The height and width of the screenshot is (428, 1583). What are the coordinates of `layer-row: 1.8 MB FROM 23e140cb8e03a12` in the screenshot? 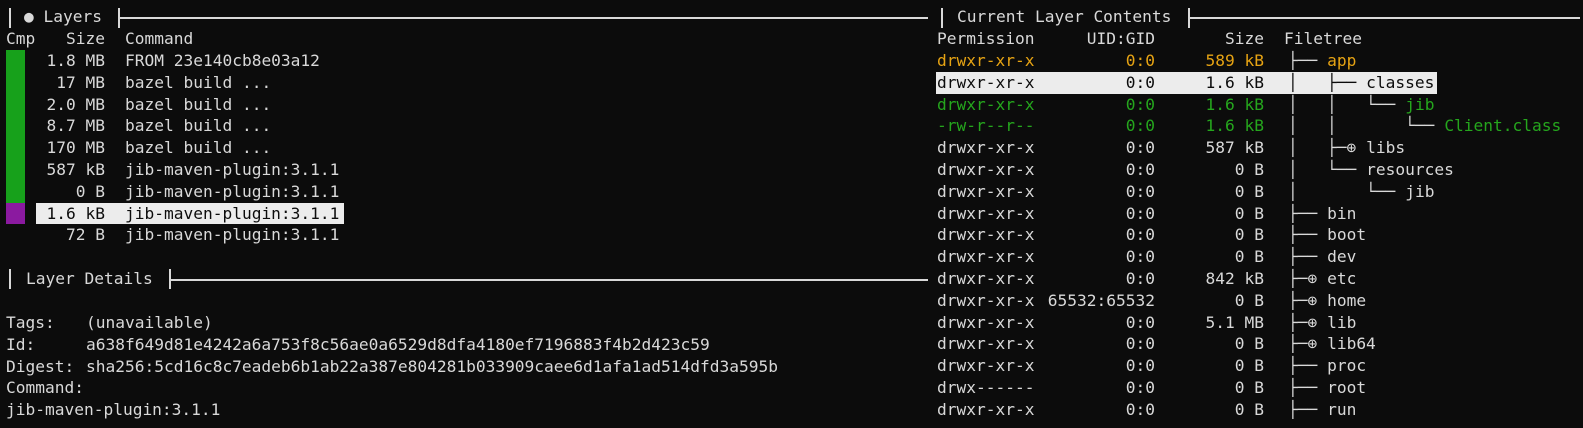 It's located at (464, 61).